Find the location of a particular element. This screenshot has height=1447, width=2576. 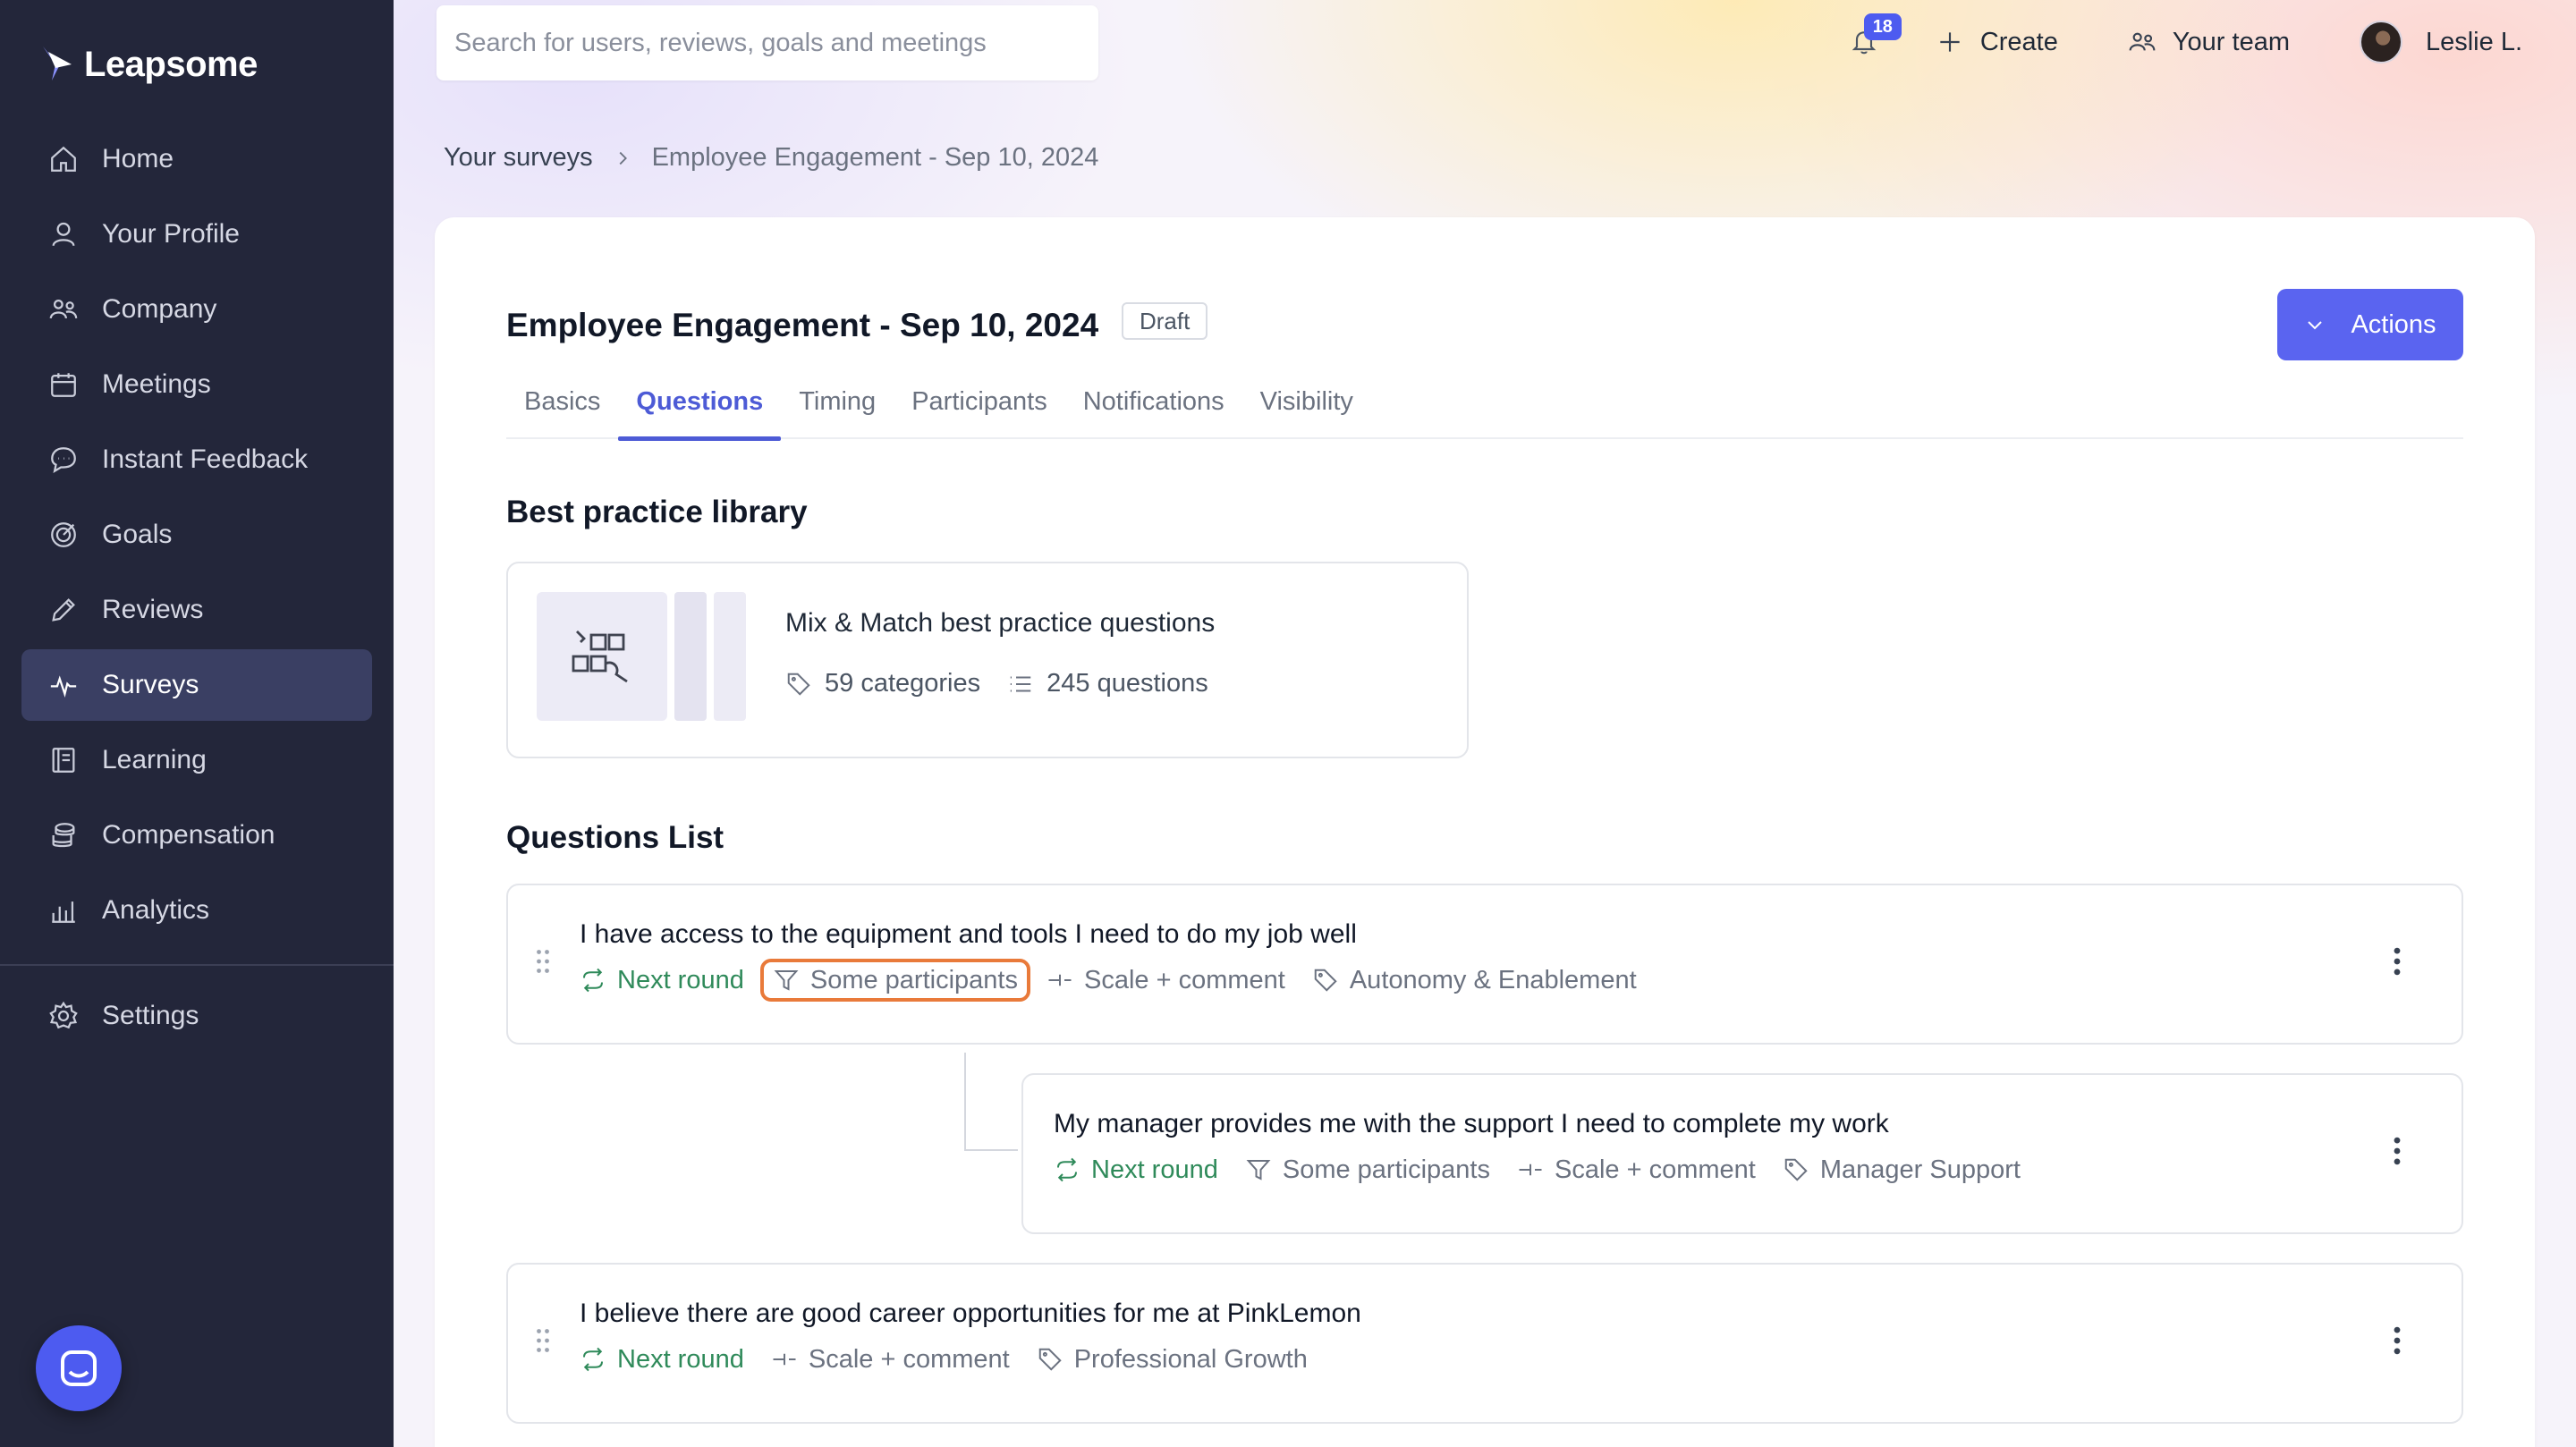

book-icon is located at coordinates (63, 760).